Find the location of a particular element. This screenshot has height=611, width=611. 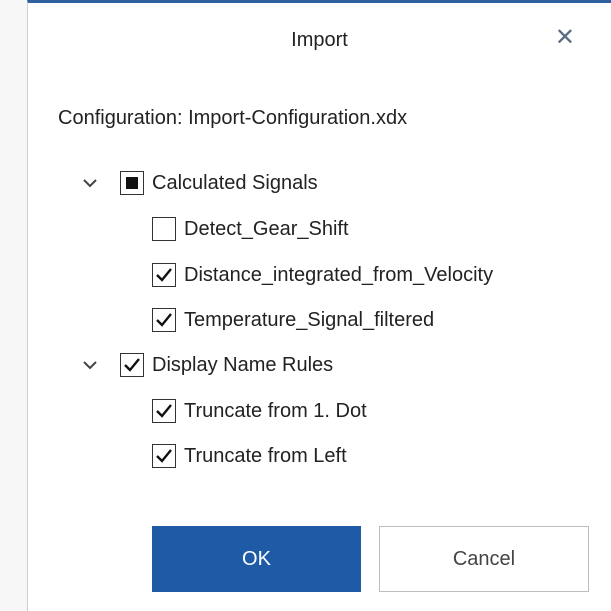

distance-integrated-label: Distance_integrated_from_Velocity is located at coordinates (339, 274).